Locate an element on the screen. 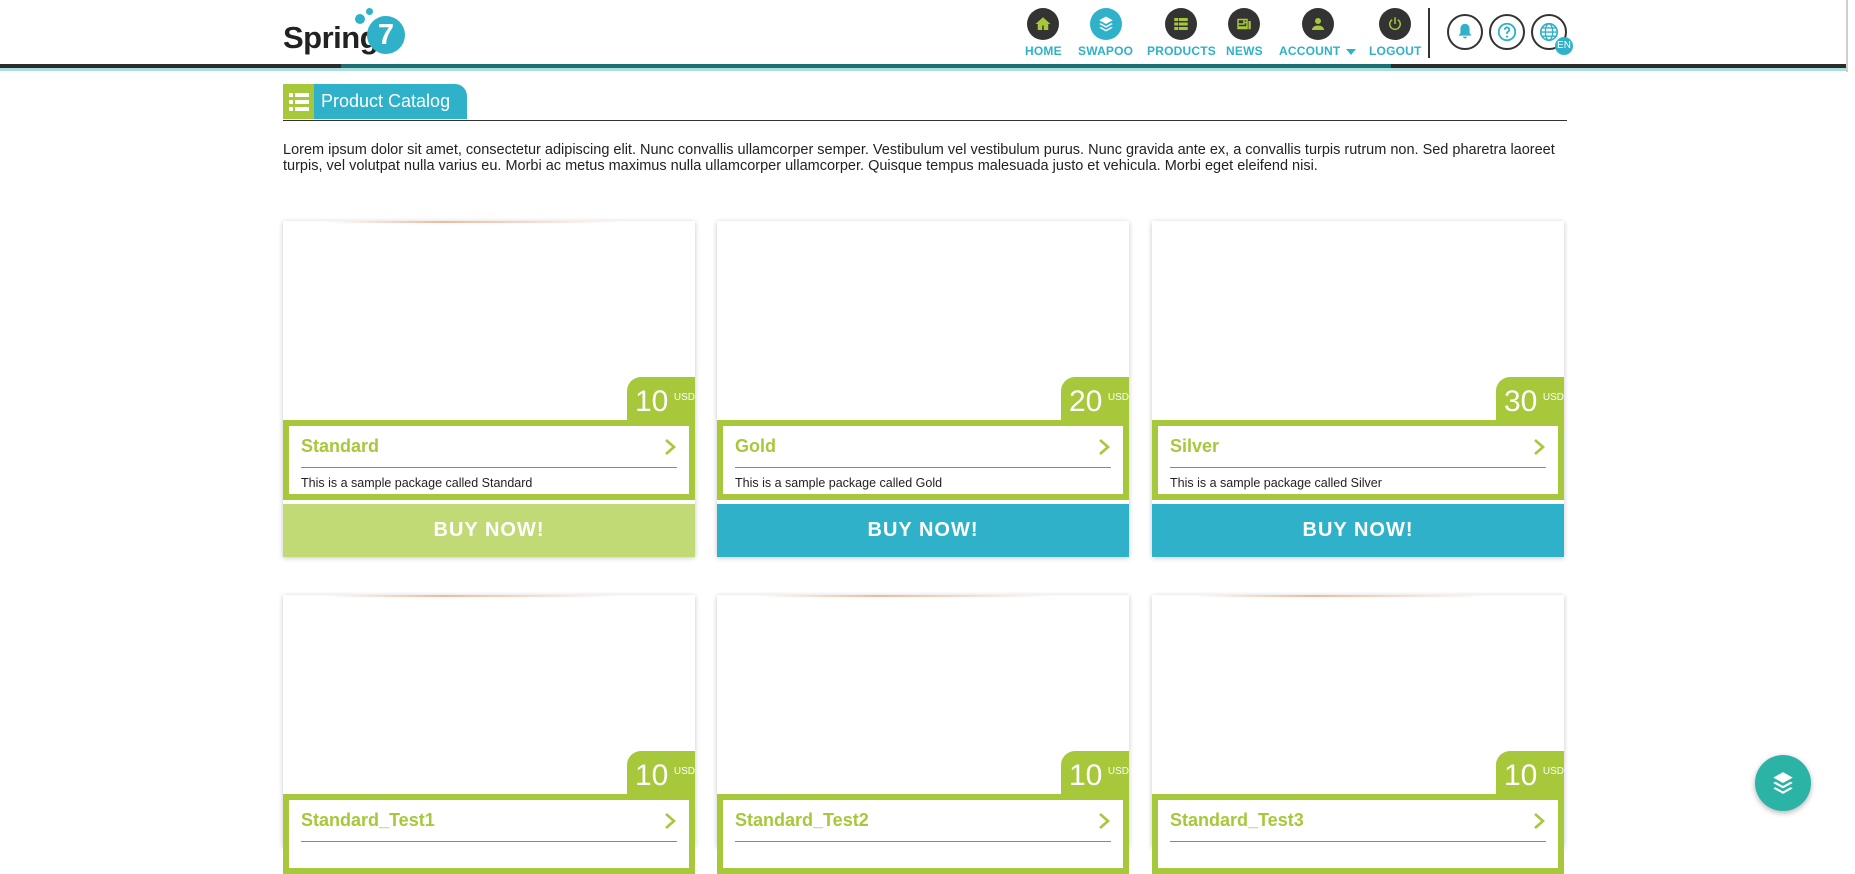 Image resolution: width=1855 pixels, height=874 pixels. nav-products: PRODUCTS is located at coordinates (1181, 33).